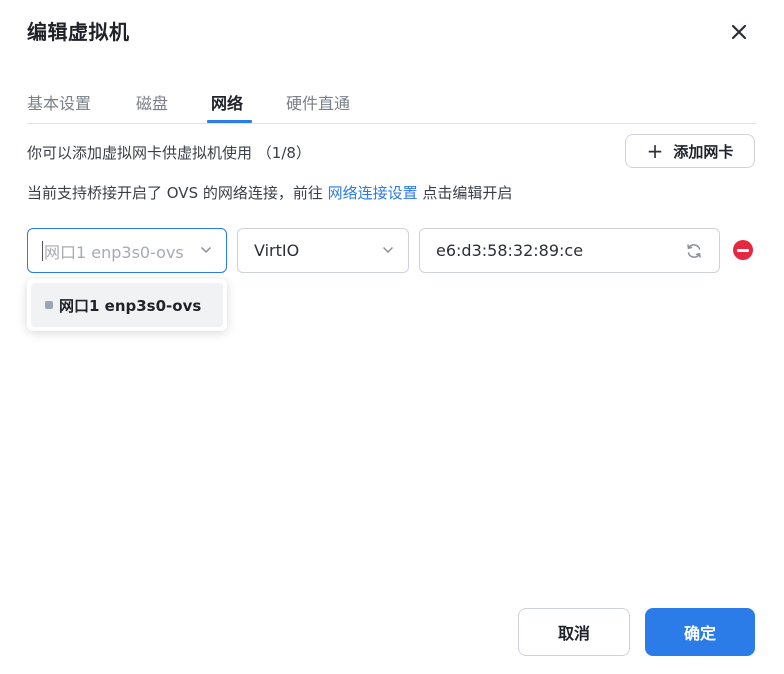 The image size is (784, 674). Describe the element at coordinates (700, 632) in the screenshot. I see `confirm-button: 确定` at that location.